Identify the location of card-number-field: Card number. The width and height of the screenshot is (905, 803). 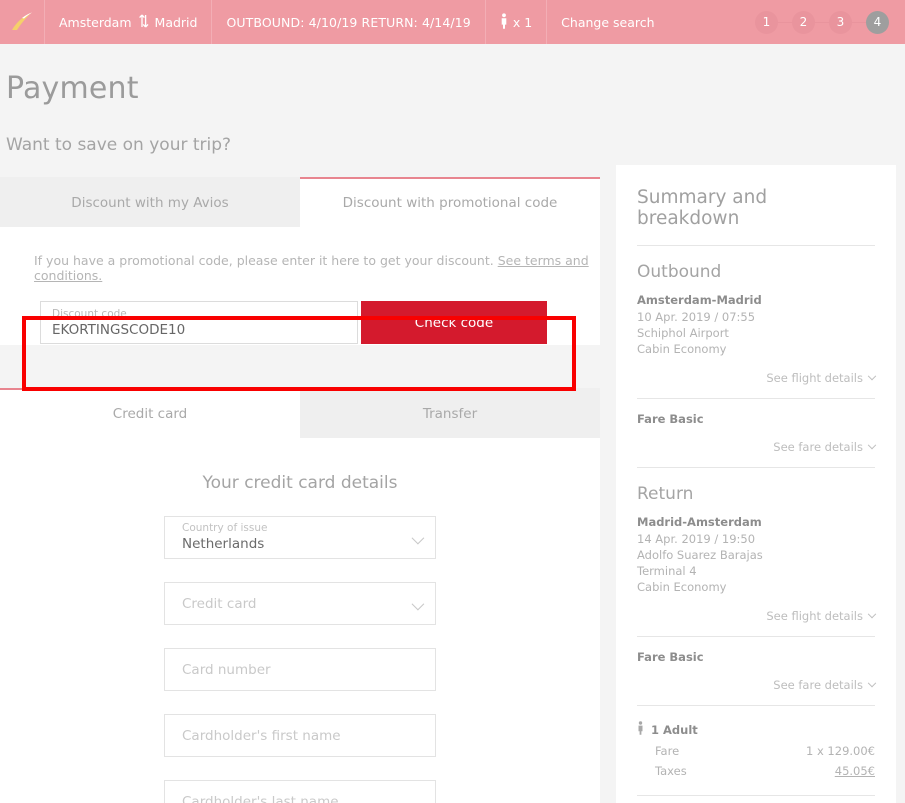
(300, 669).